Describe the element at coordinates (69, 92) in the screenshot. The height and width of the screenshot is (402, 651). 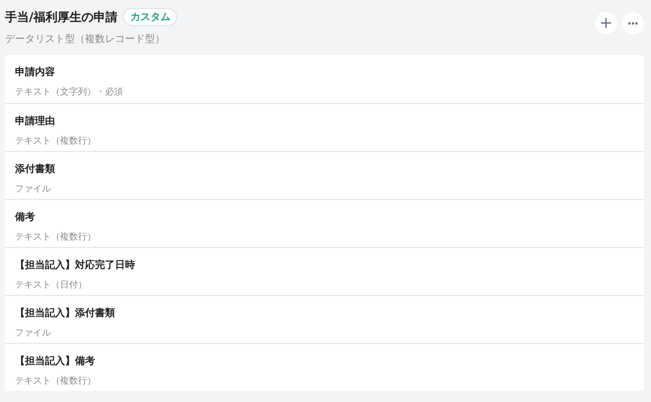
I see `field-type: テキスト（文字列）・必須` at that location.